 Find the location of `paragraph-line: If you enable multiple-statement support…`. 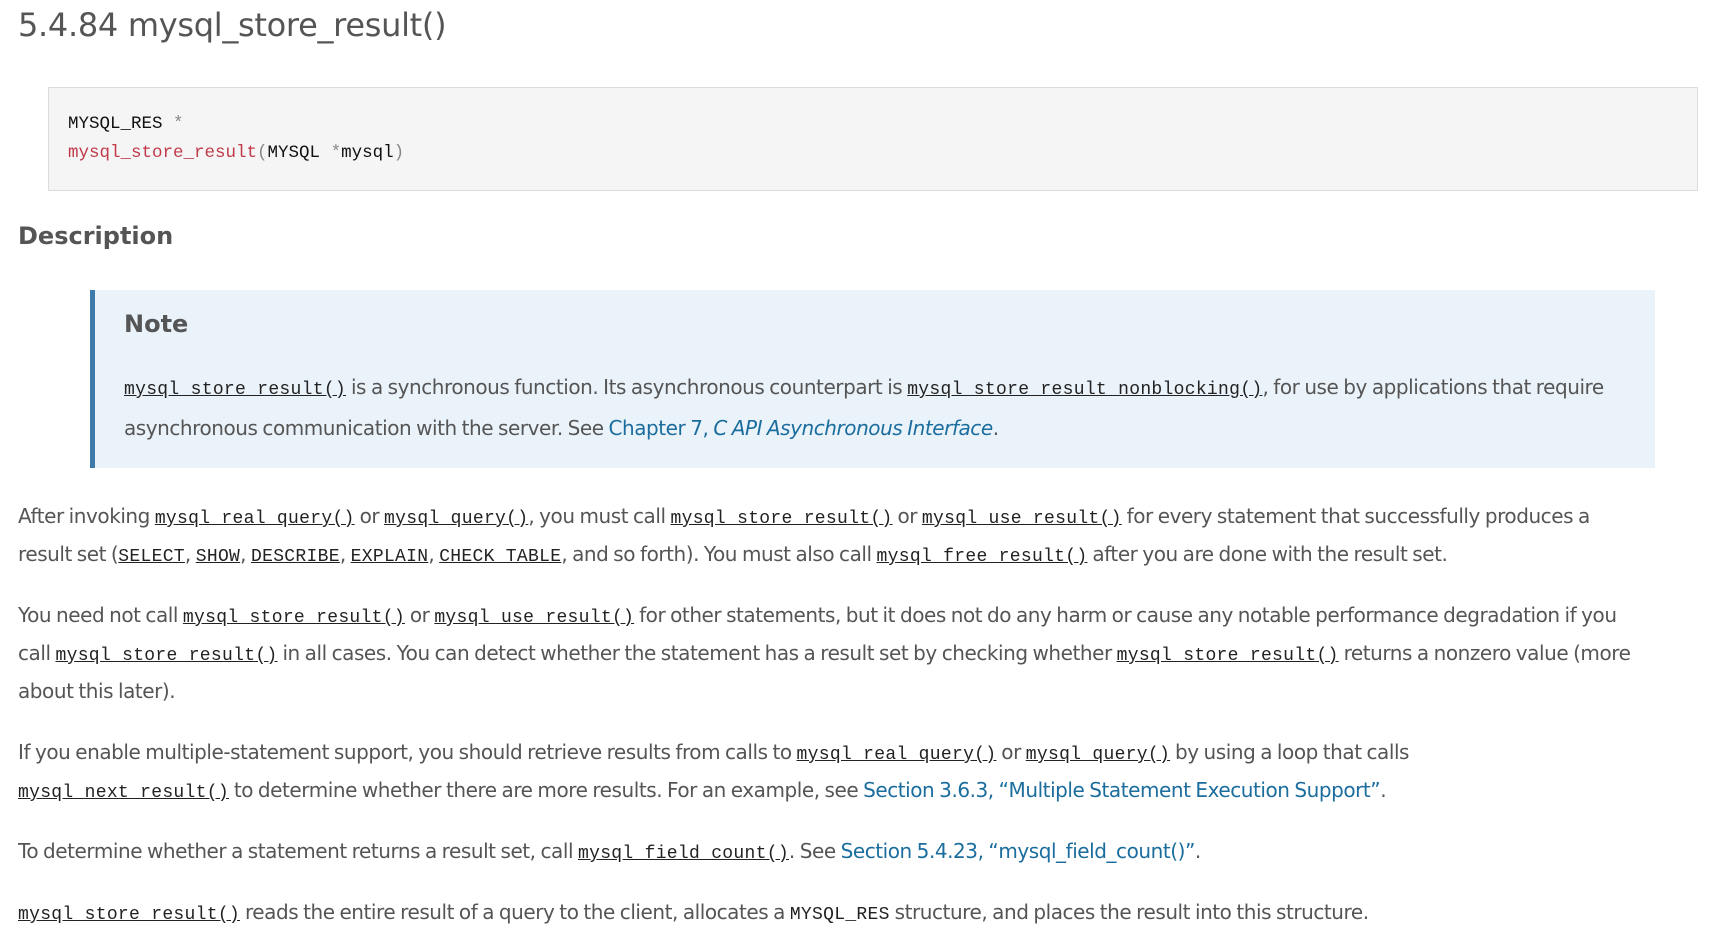

paragraph-line: If you enable multiple-statement support… is located at coordinates (863, 753).